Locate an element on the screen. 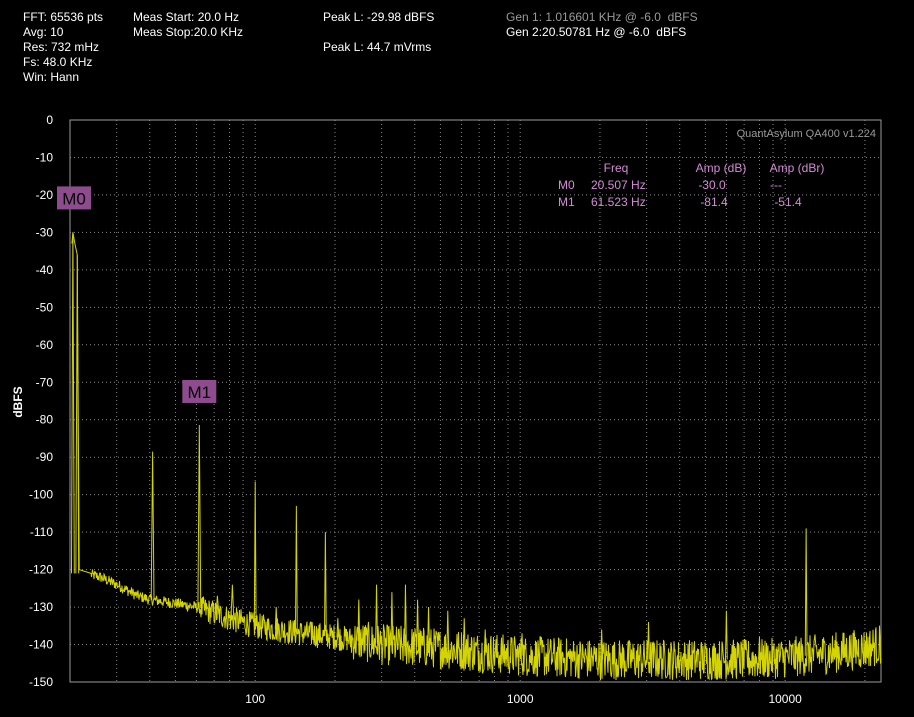  y-tick-label: -40 is located at coordinates (45, 270).